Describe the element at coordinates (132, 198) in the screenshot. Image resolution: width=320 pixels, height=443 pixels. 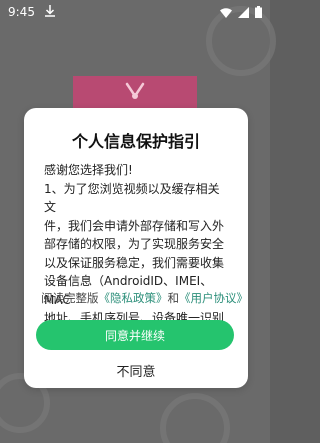
I see `dialog-line: 1、为了您浏览视频以及缓存相关文` at that location.